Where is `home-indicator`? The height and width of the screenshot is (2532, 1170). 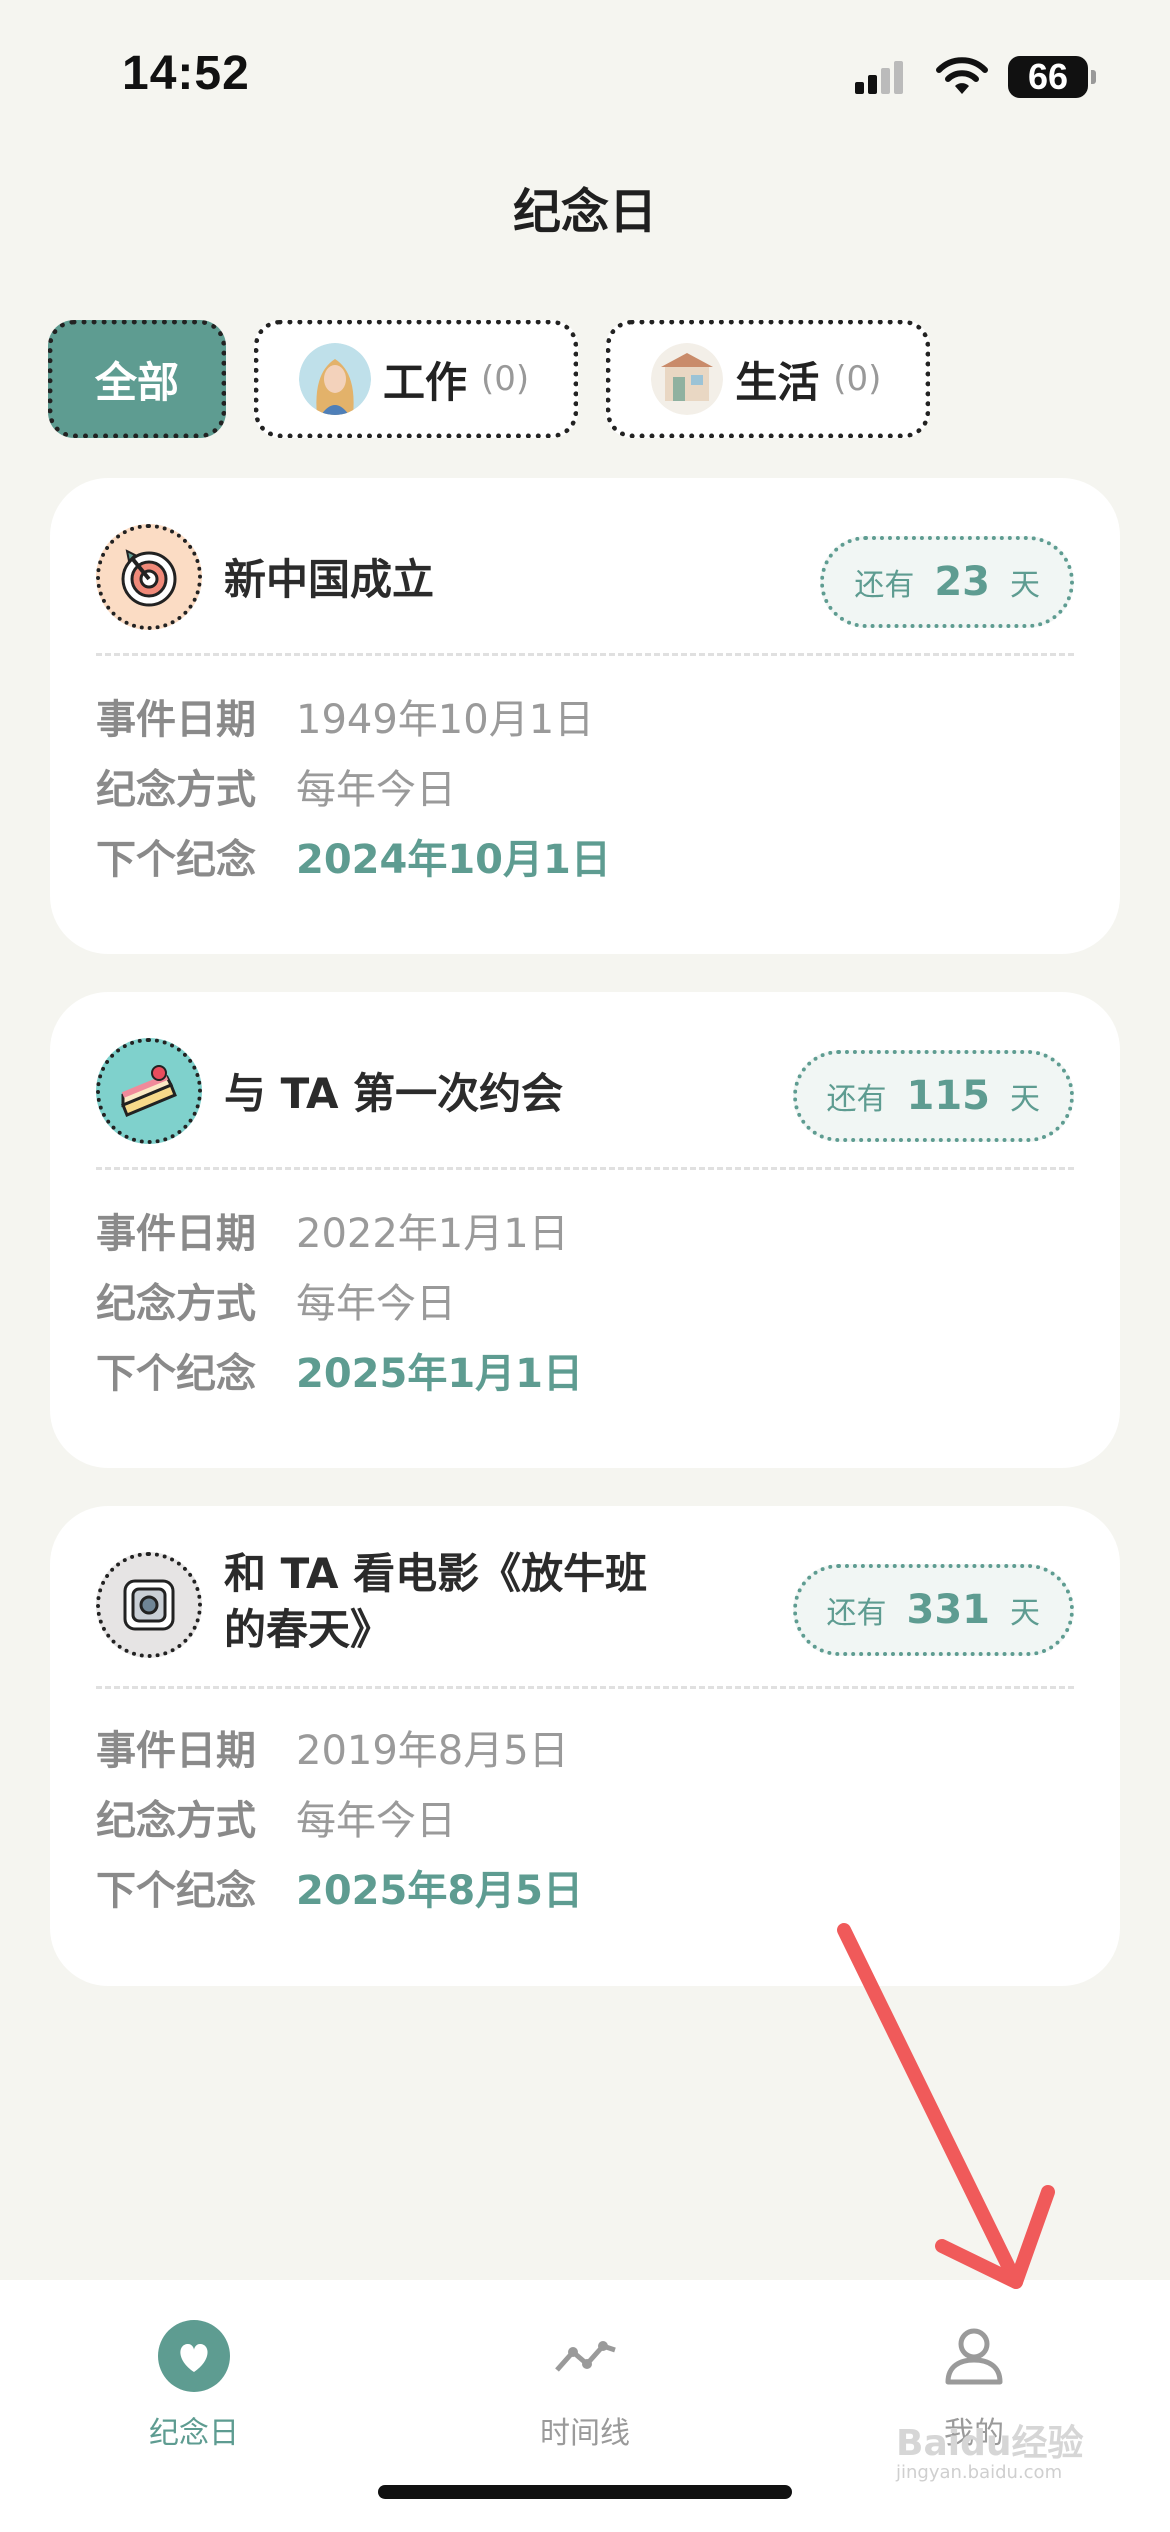 home-indicator is located at coordinates (585, 2492).